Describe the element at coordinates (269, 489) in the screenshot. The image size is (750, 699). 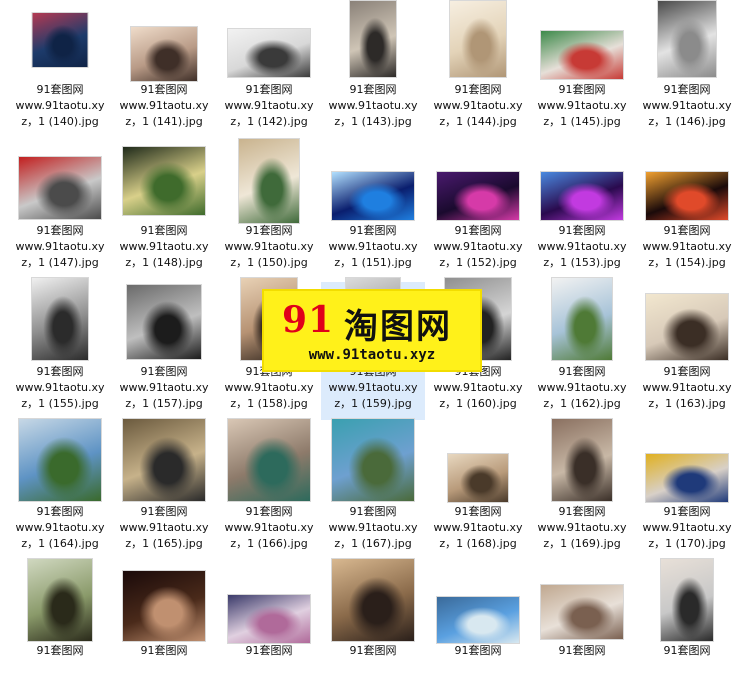
I see `file-item: 91套图网 www.91taotu.xy z，1 (166).jpg` at that location.